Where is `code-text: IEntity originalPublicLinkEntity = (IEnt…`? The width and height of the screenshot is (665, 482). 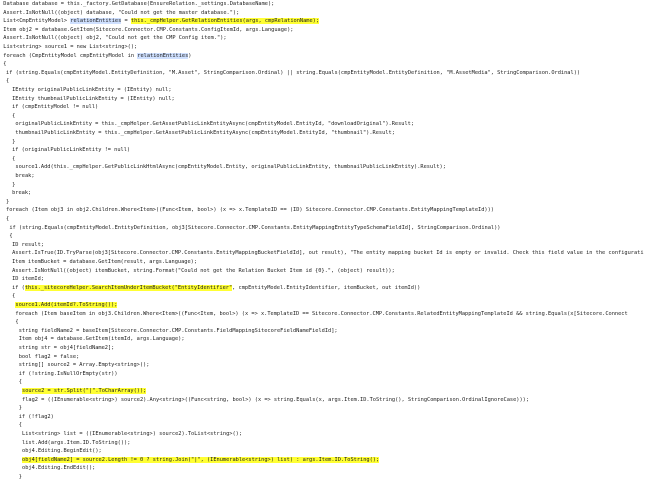
code-text: IEntity originalPublicLinkEntity = (IEnt… is located at coordinates (92, 90).